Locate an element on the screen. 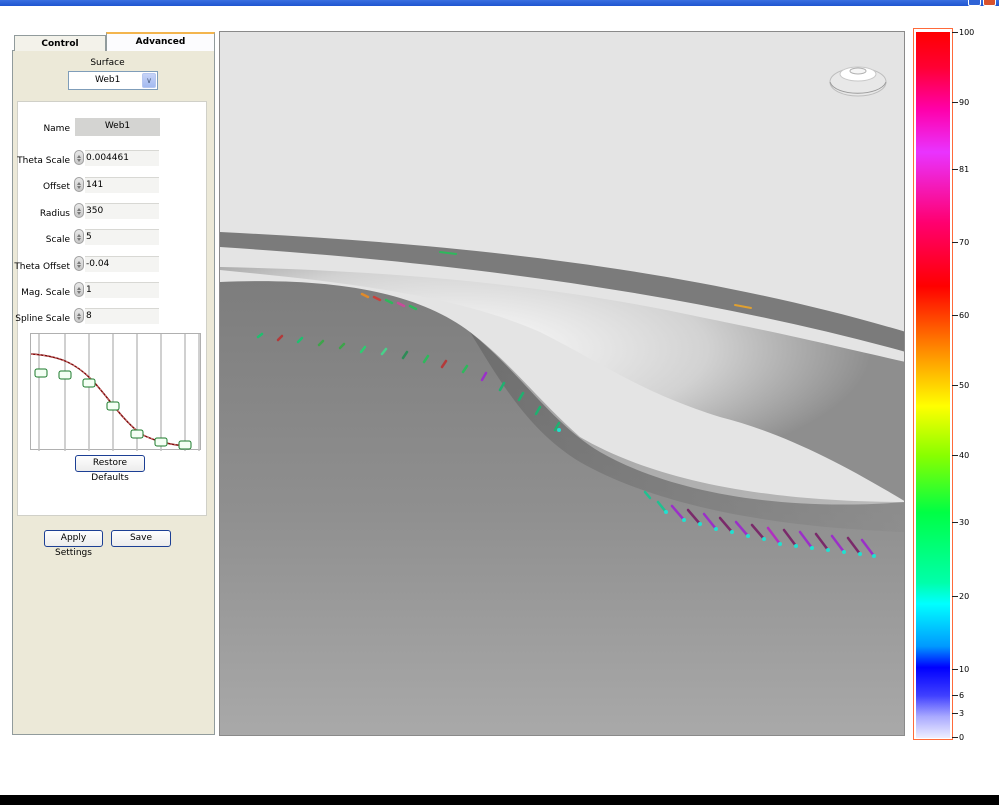  scale-label: Scale is located at coordinates (57, 240).